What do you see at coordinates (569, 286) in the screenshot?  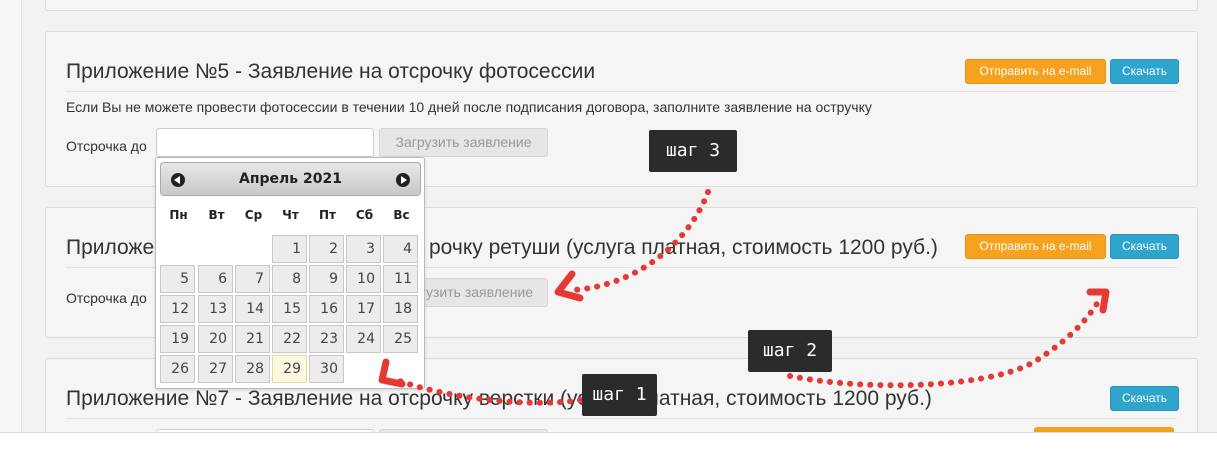 I see `arrowhead-step3` at bounding box center [569, 286].